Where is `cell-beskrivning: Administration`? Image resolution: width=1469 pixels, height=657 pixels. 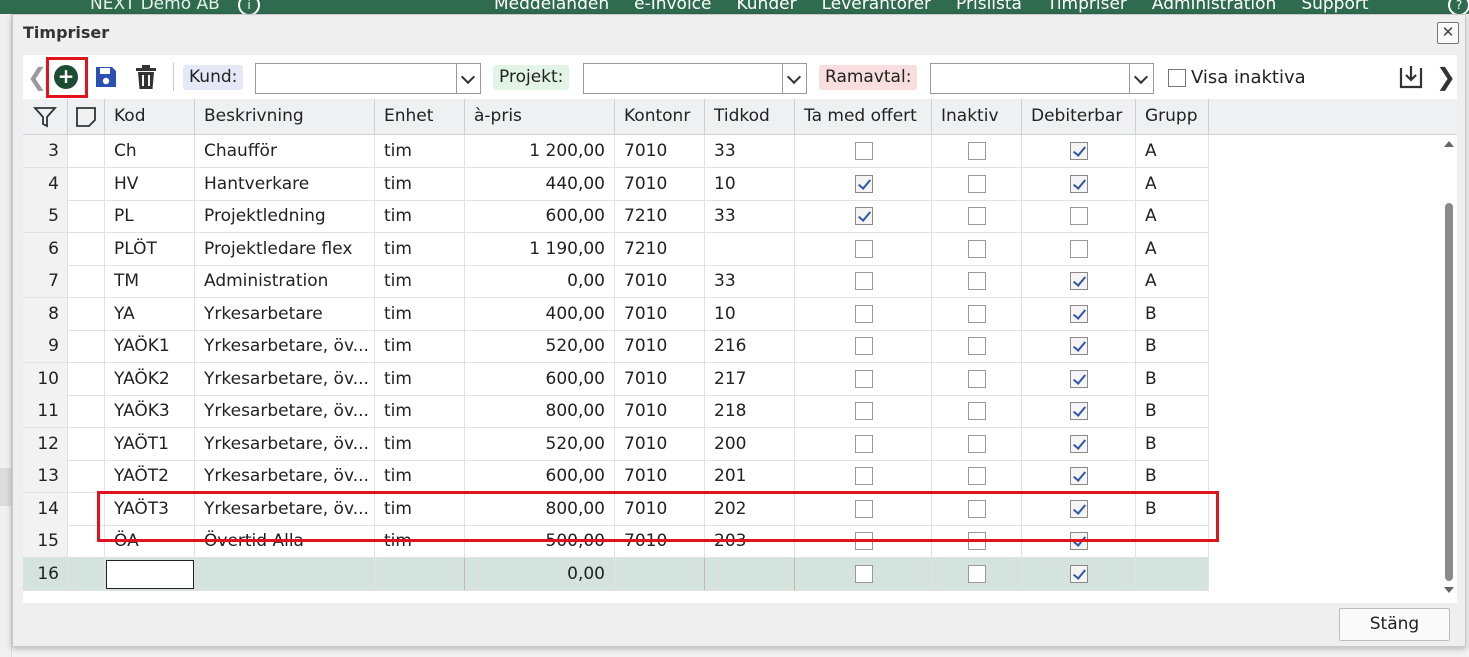
cell-beskrivning: Administration is located at coordinates (285, 281).